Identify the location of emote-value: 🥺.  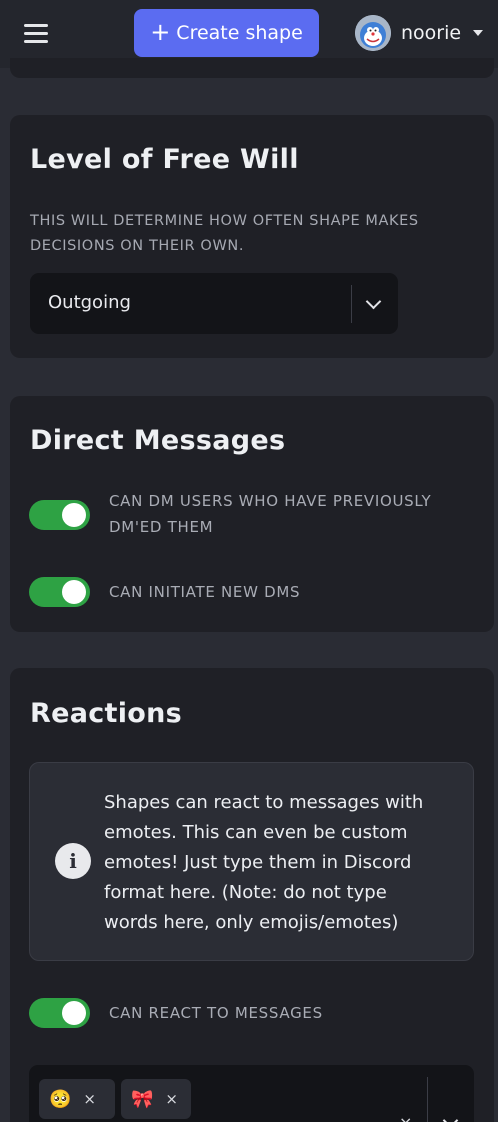
(60, 1099).